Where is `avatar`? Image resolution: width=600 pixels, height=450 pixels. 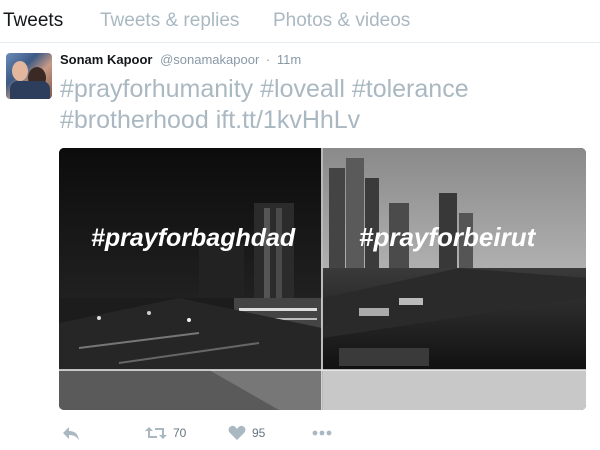
avatar is located at coordinates (29, 76).